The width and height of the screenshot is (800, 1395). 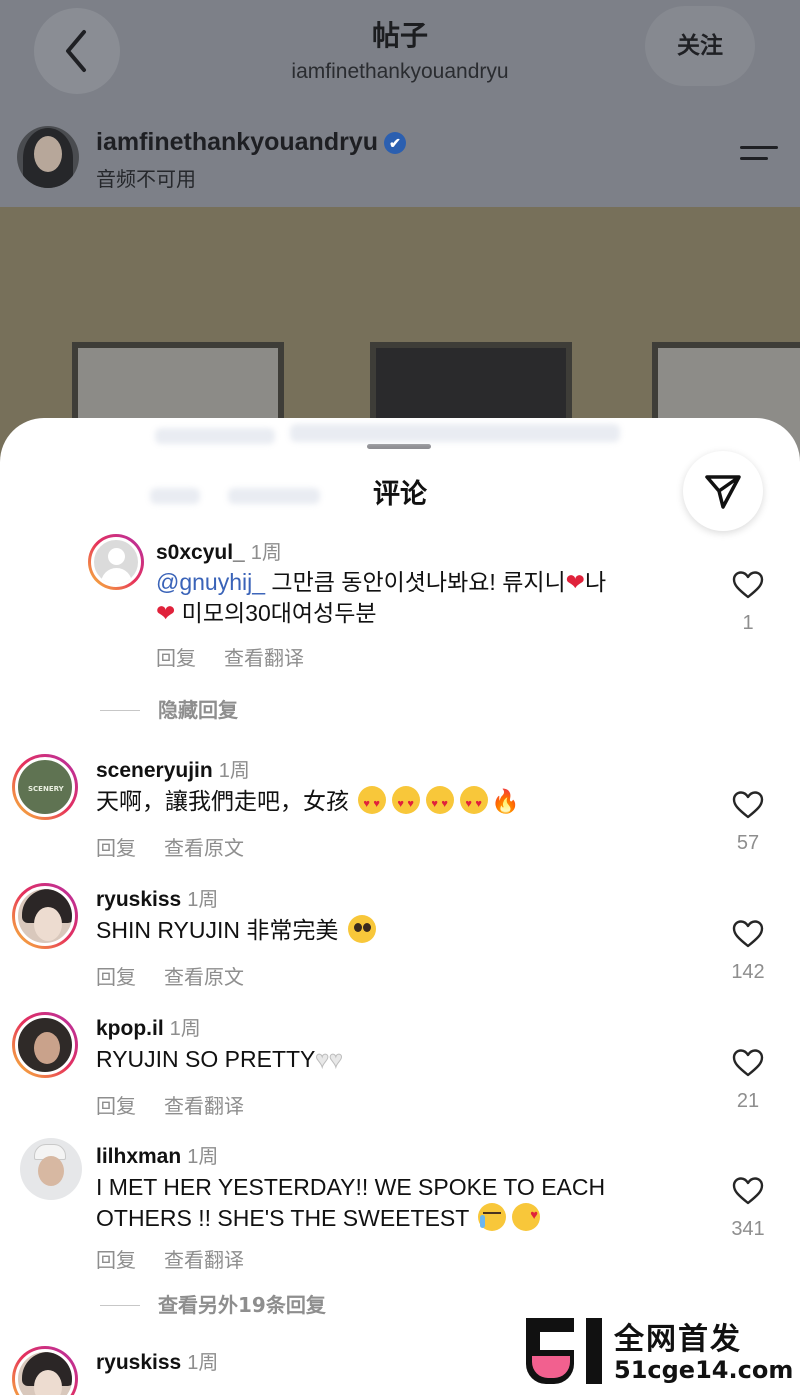 What do you see at coordinates (220, 1059) in the screenshot?
I see `comment-text: RYUJIN SO PRETTY♥♥` at bounding box center [220, 1059].